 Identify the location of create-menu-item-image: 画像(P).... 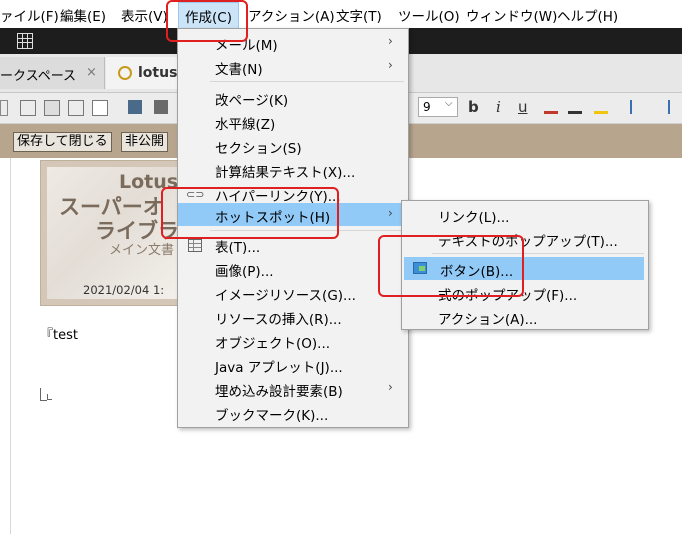
(293, 268).